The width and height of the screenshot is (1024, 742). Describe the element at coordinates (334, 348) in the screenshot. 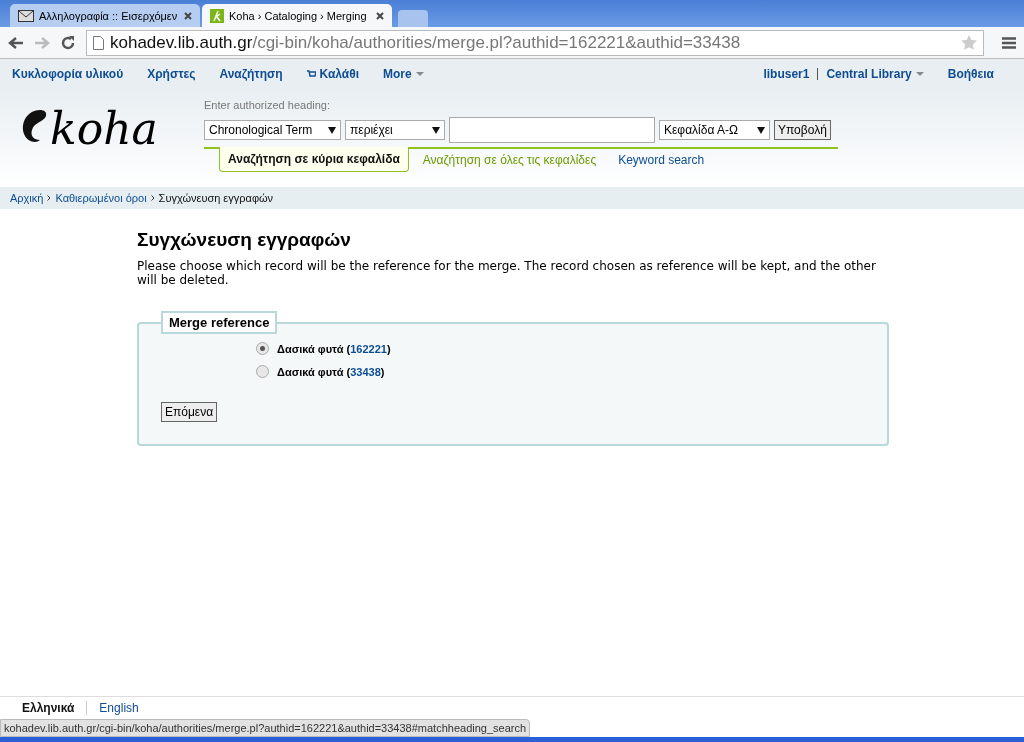

I see `record-label: Δασικά φυτά (162221)` at that location.